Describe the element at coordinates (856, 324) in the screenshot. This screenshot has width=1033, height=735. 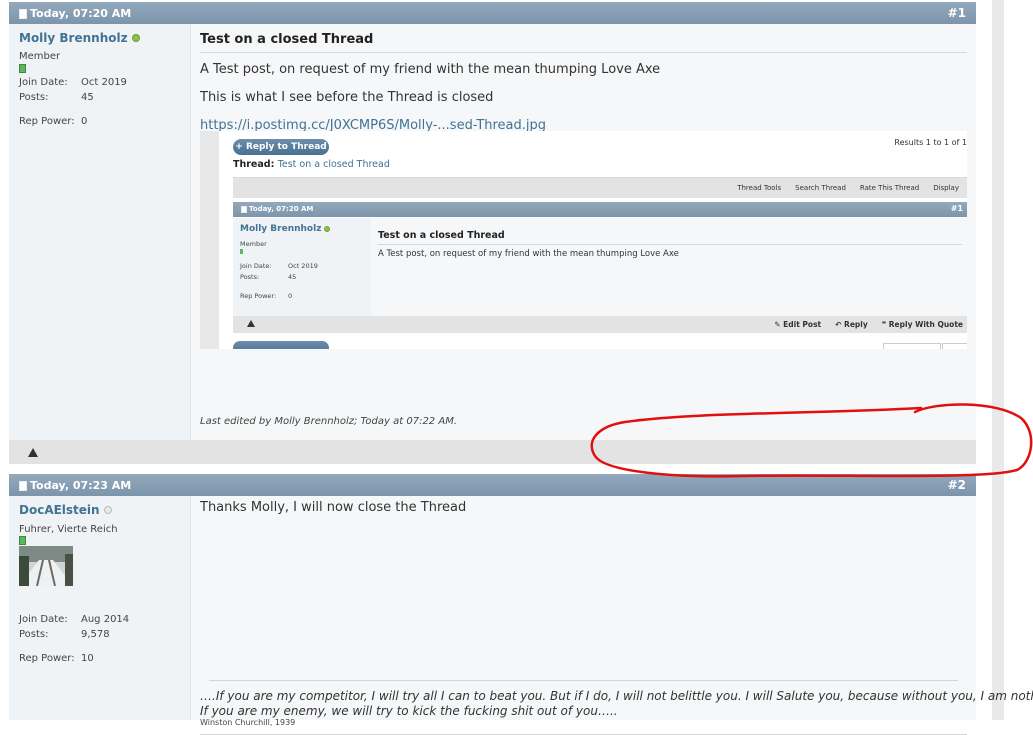
I see `reply-label: Reply` at that location.